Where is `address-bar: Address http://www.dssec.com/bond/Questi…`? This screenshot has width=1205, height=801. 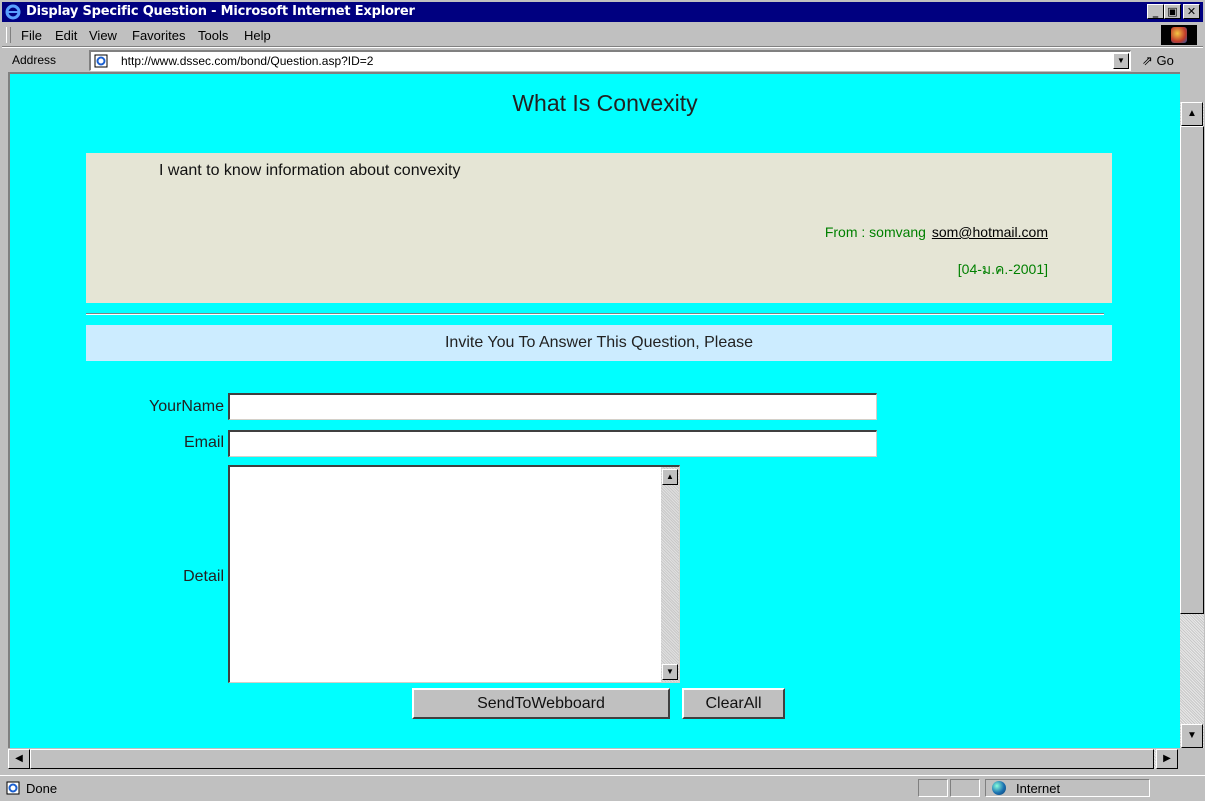 address-bar: Address http://www.dssec.com/bond/Questi… is located at coordinates (602, 60).